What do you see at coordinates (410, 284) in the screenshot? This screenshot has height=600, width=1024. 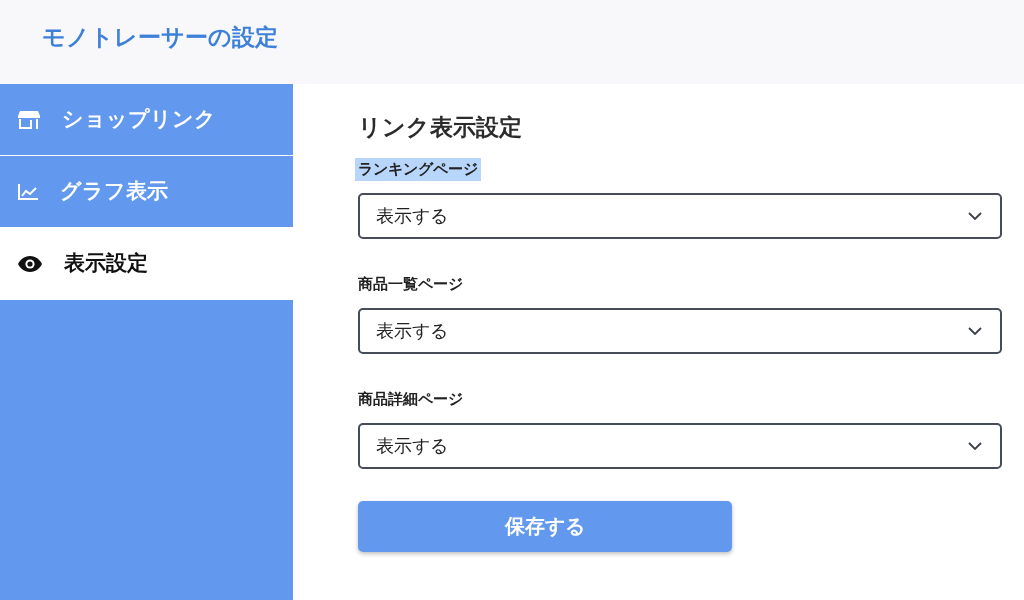 I see `field-label: 商品一覧ページ` at bounding box center [410, 284].